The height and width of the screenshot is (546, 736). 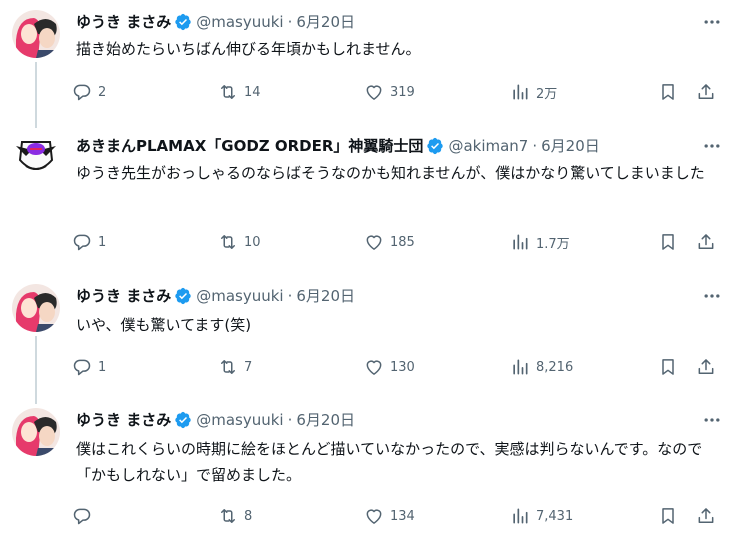 What do you see at coordinates (239, 242) in the screenshot?
I see `retweet-button: 10` at bounding box center [239, 242].